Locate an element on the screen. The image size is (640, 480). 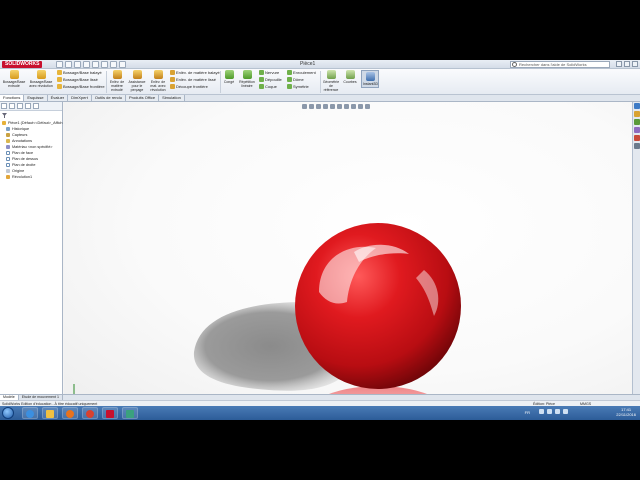
annotations-icon is located at coordinates (8, 141).